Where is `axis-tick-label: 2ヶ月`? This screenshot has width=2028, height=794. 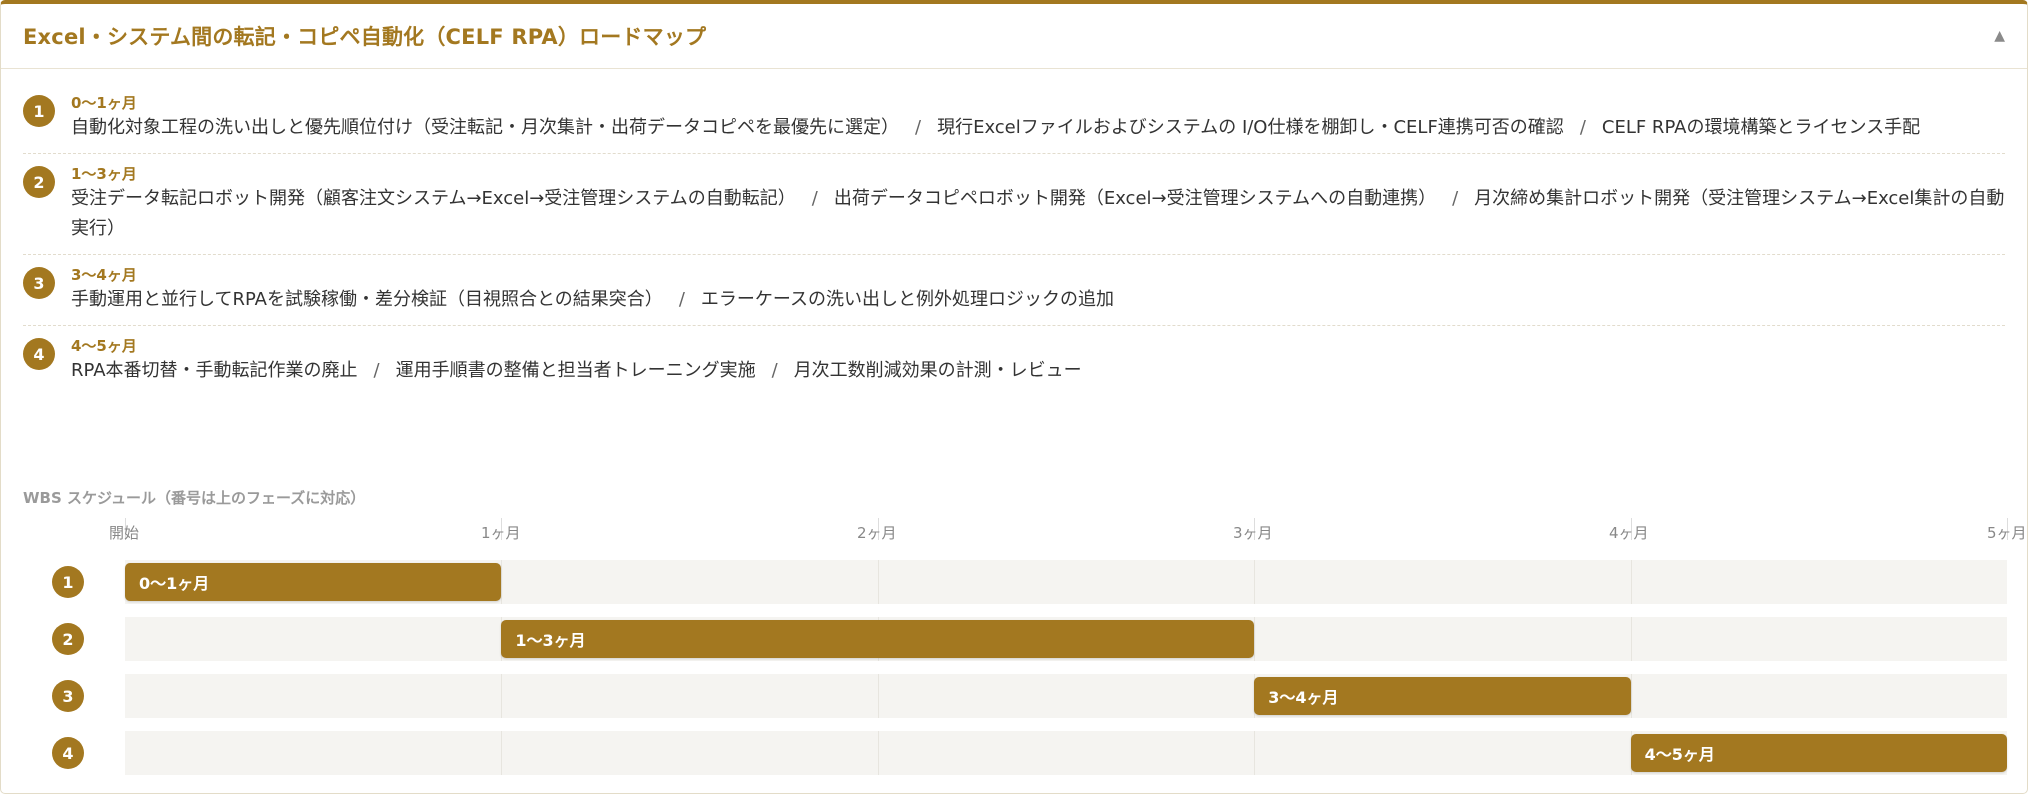 axis-tick-label: 2ヶ月 is located at coordinates (877, 533).